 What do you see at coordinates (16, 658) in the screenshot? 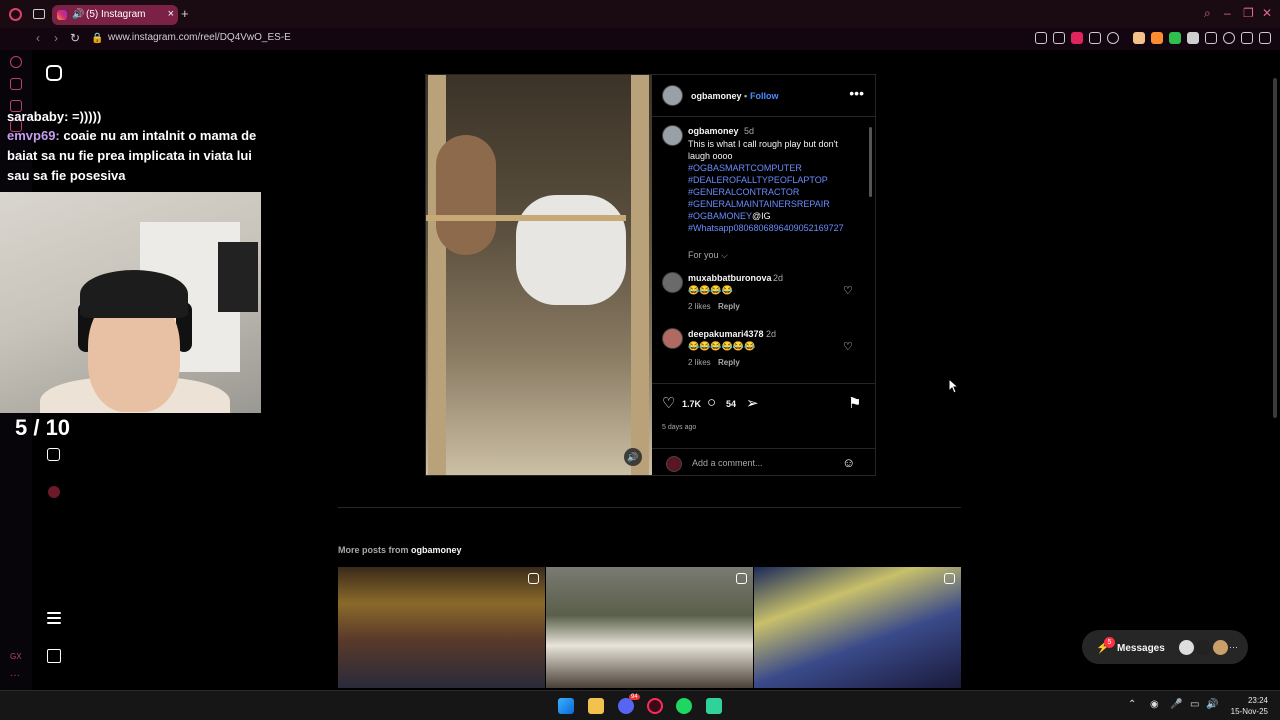
I see `gx-icon: GX` at bounding box center [16, 658].